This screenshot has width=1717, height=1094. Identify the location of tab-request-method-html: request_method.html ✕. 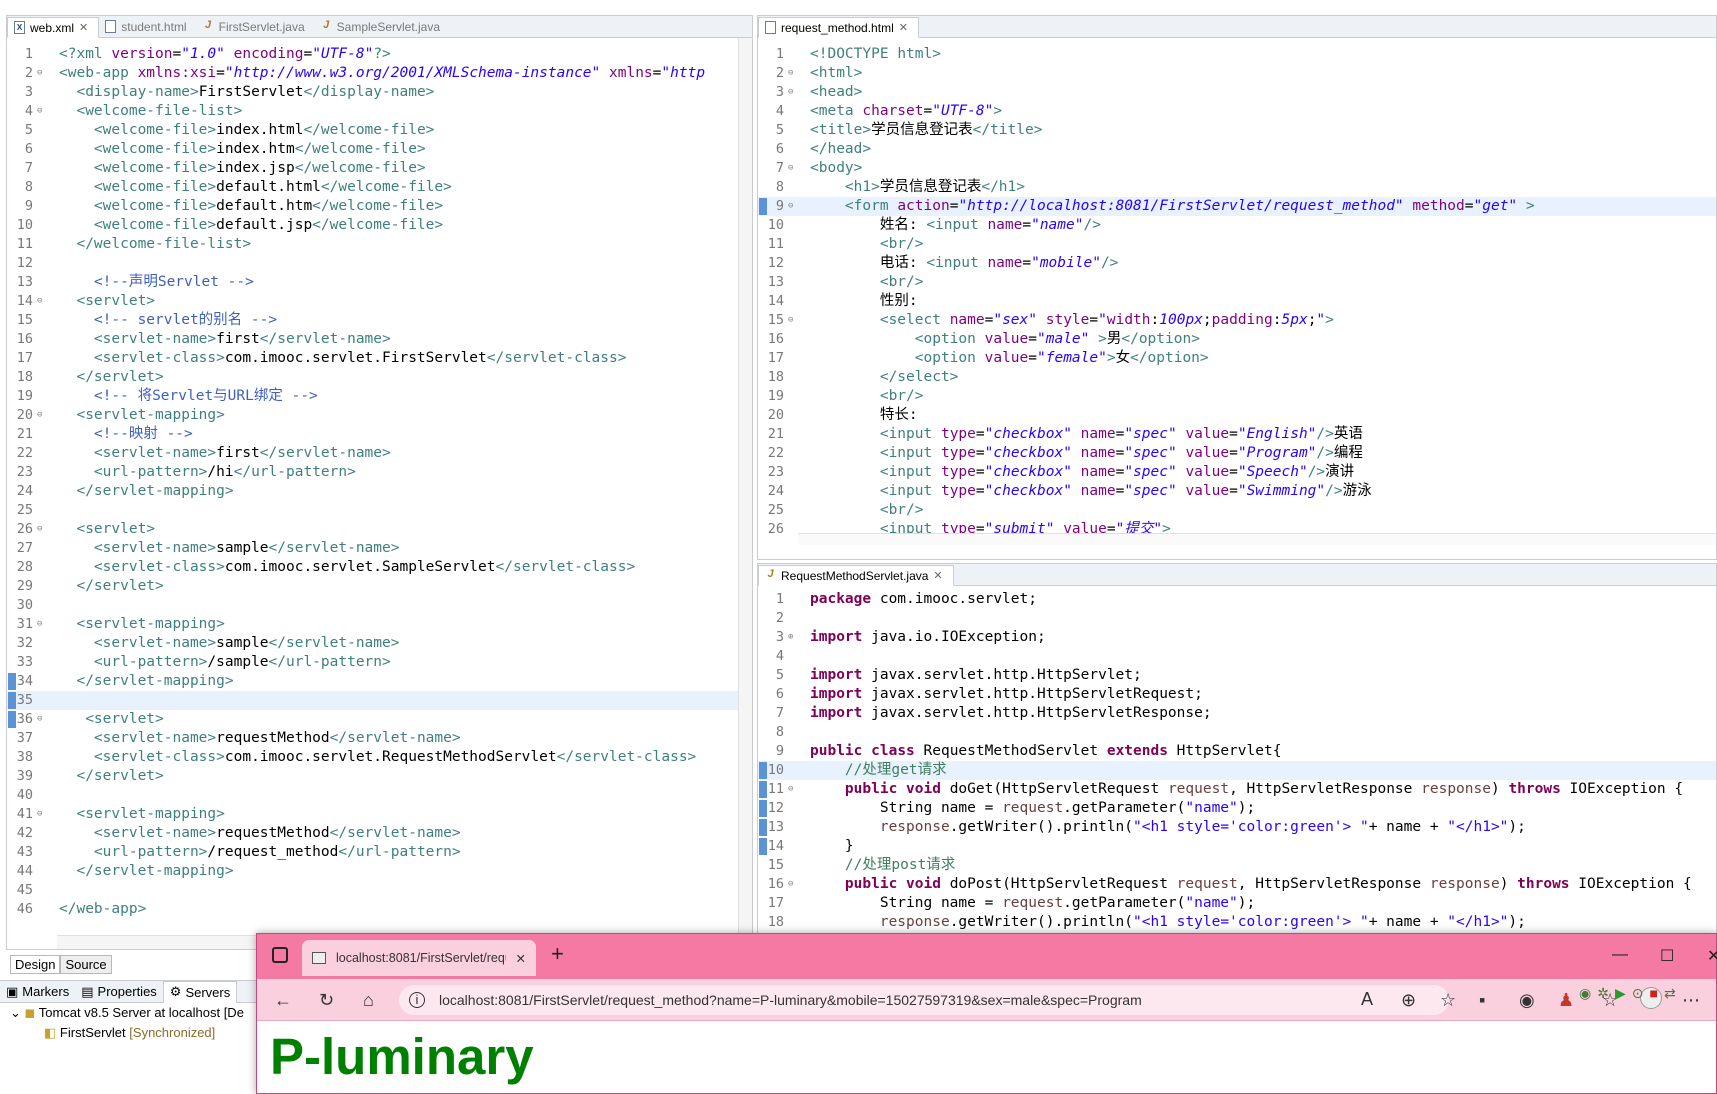
(838, 27).